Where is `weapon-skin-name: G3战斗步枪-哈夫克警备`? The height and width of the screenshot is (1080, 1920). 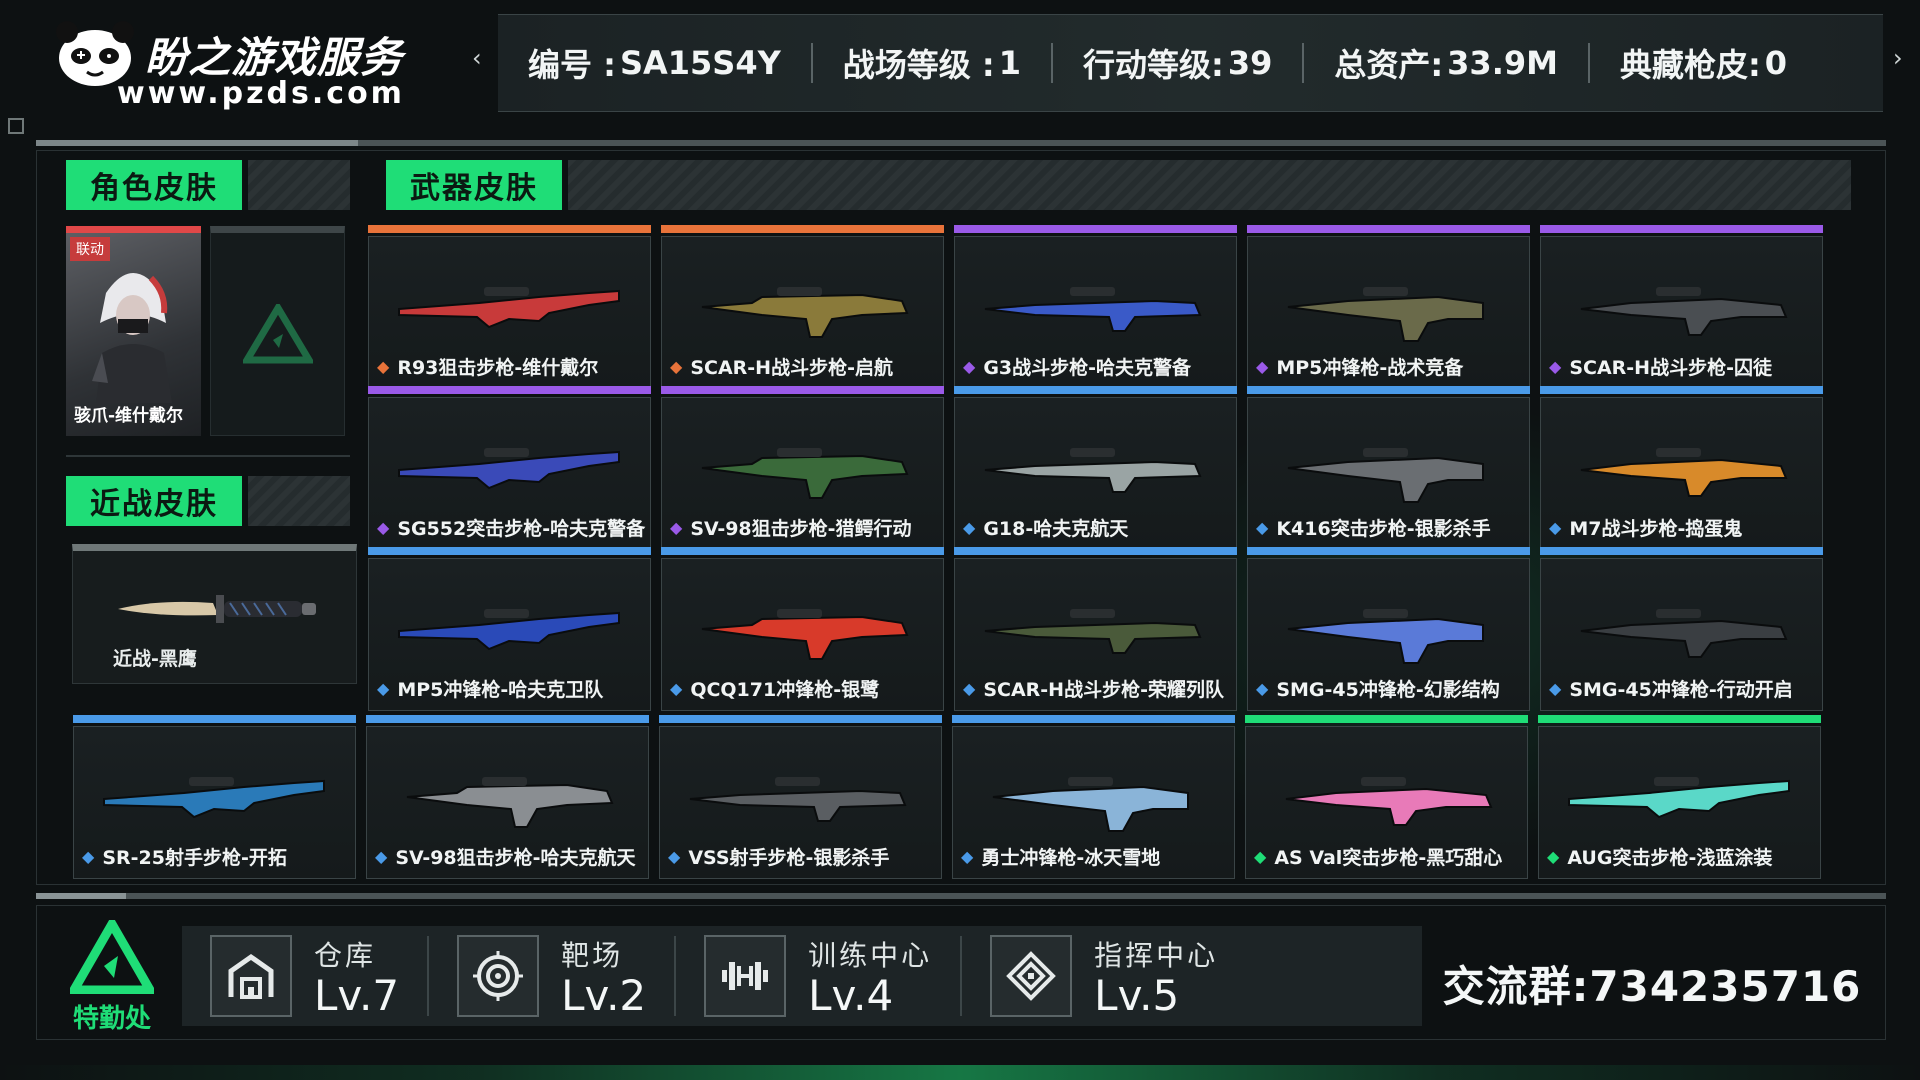 weapon-skin-name: G3战斗步枪-哈夫克警备 is located at coordinates (1087, 368).